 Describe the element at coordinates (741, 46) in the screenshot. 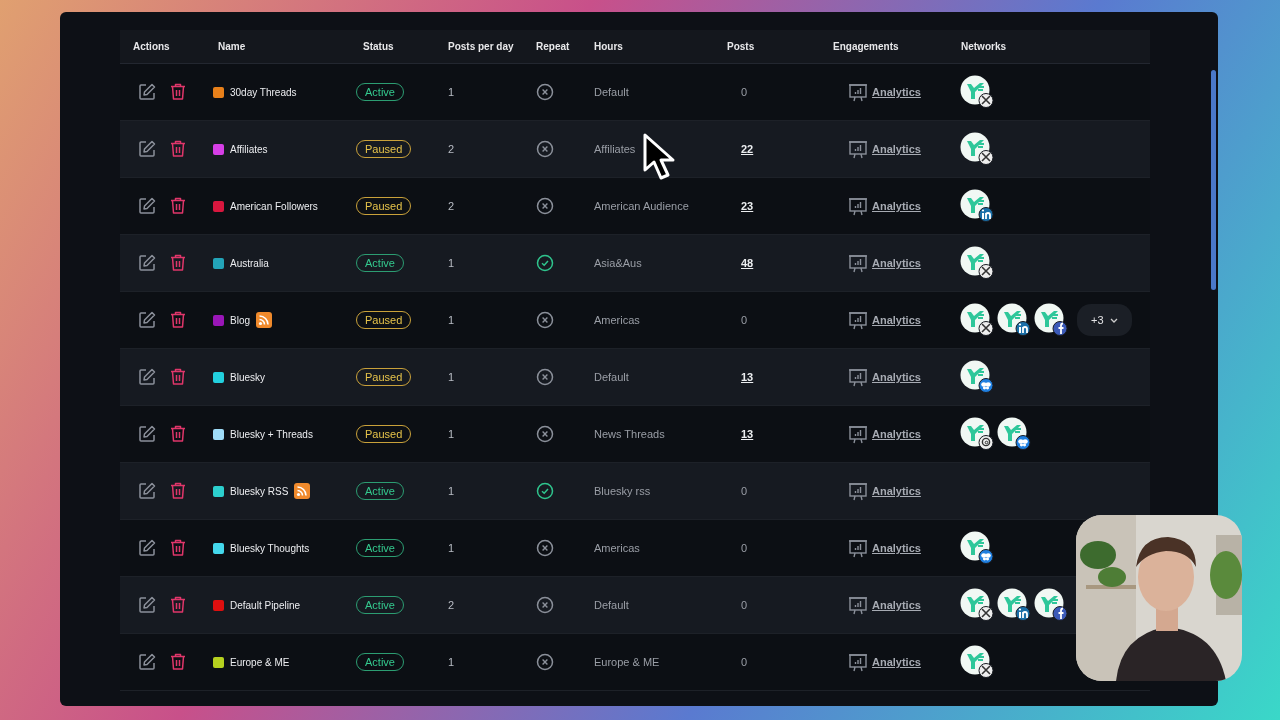

I see `column-header: Posts` at that location.